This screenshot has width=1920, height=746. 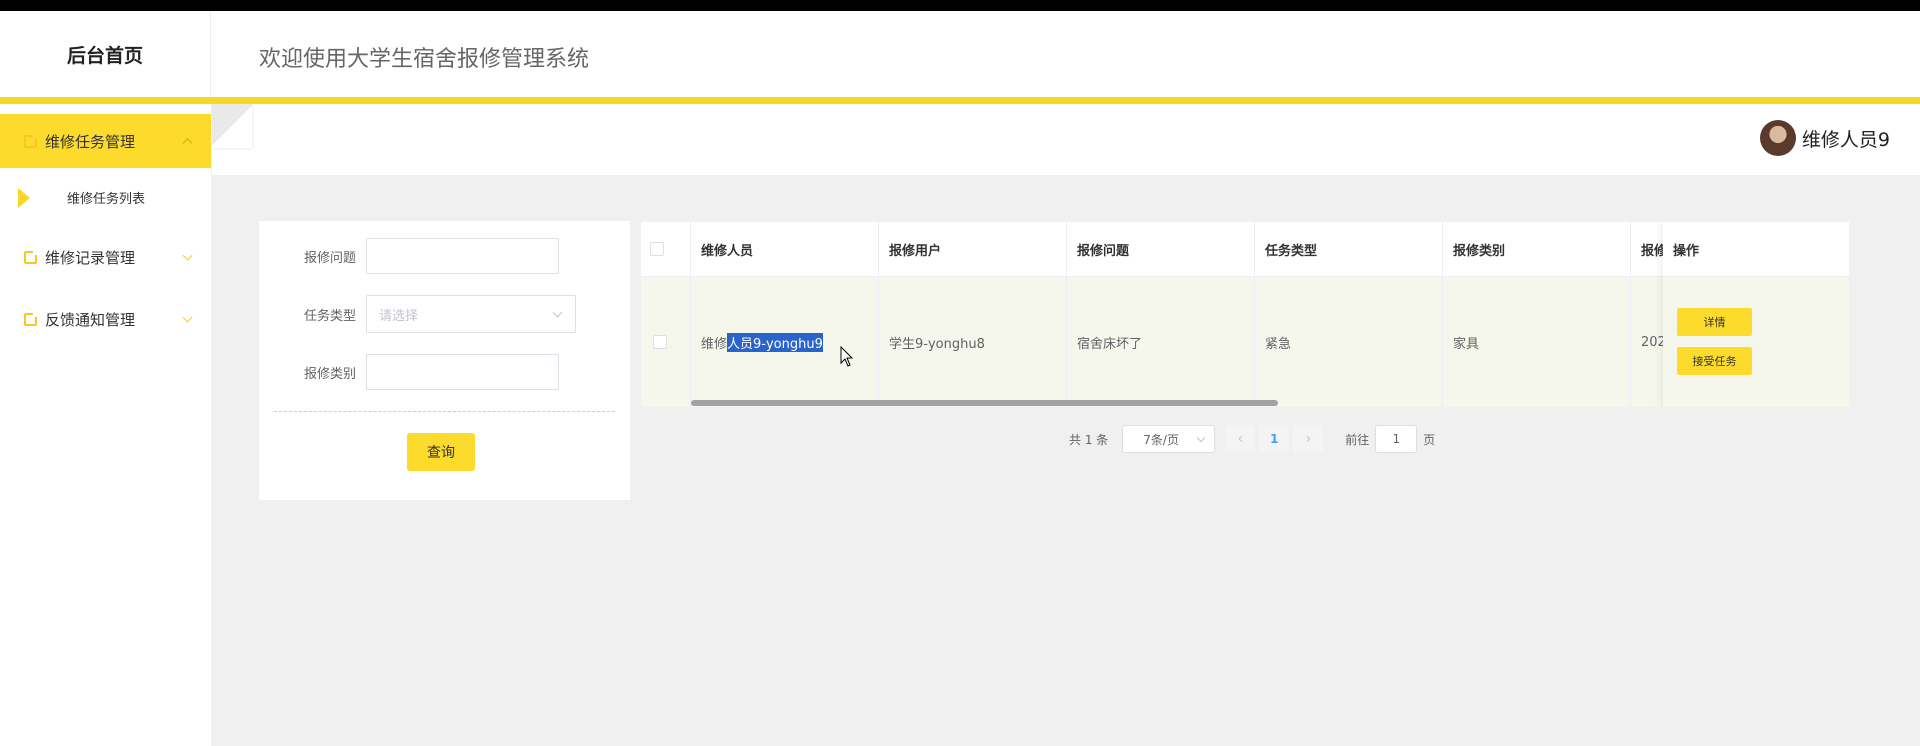 What do you see at coordinates (1089, 439) in the screenshot?
I see `total-count: 共 1 条` at bounding box center [1089, 439].